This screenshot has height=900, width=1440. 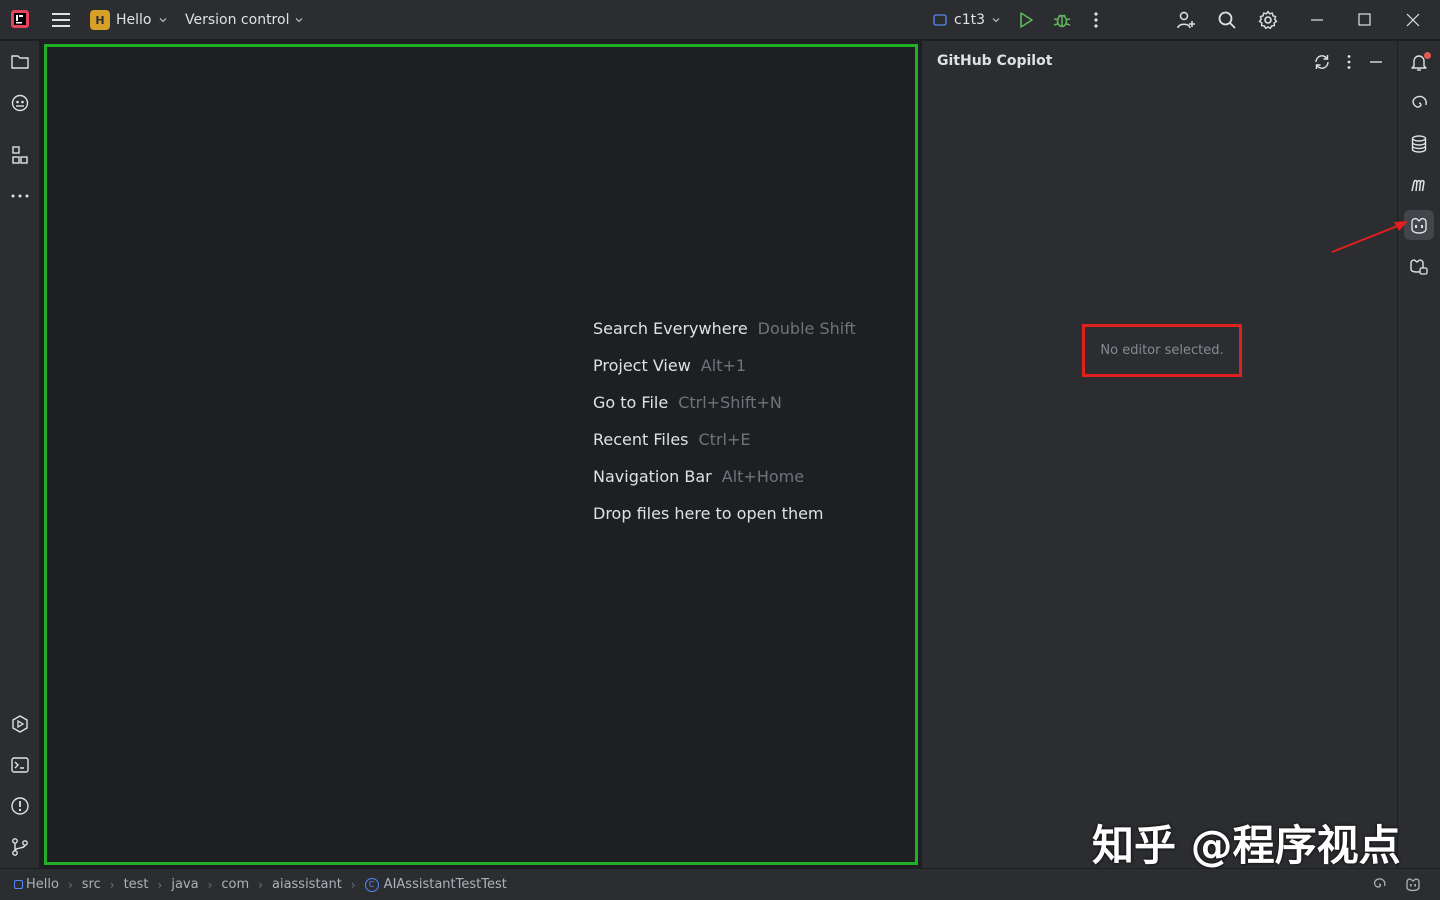 I want to click on project-folder-icon, so click(x=20, y=62).